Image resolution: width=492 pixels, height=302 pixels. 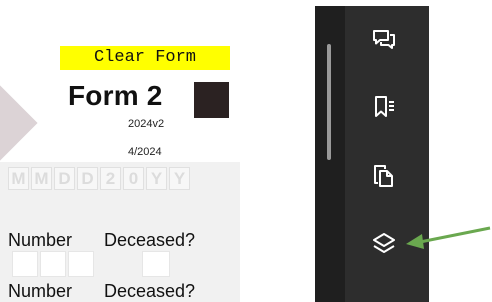 I want to click on layers-tool-button, so click(x=384, y=244).